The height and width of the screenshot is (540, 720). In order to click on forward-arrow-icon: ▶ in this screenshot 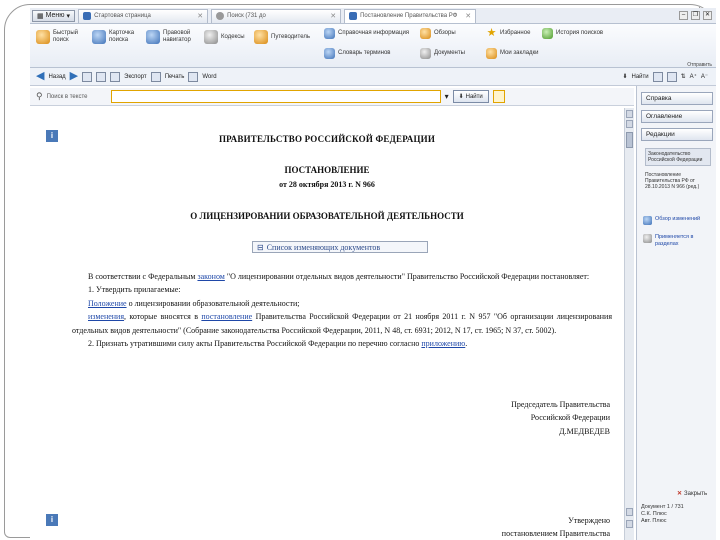, I will do `click(74, 76)`.